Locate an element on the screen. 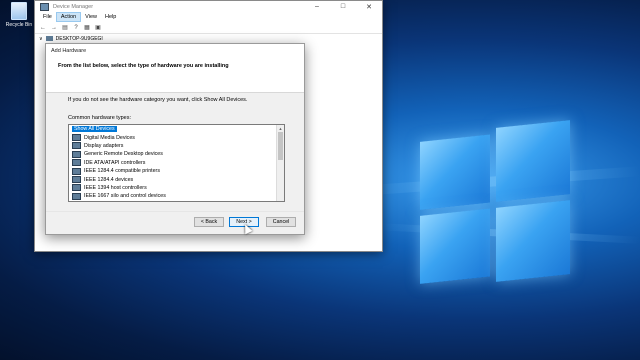  menu-bar: File Action View Help is located at coordinates (208, 17).